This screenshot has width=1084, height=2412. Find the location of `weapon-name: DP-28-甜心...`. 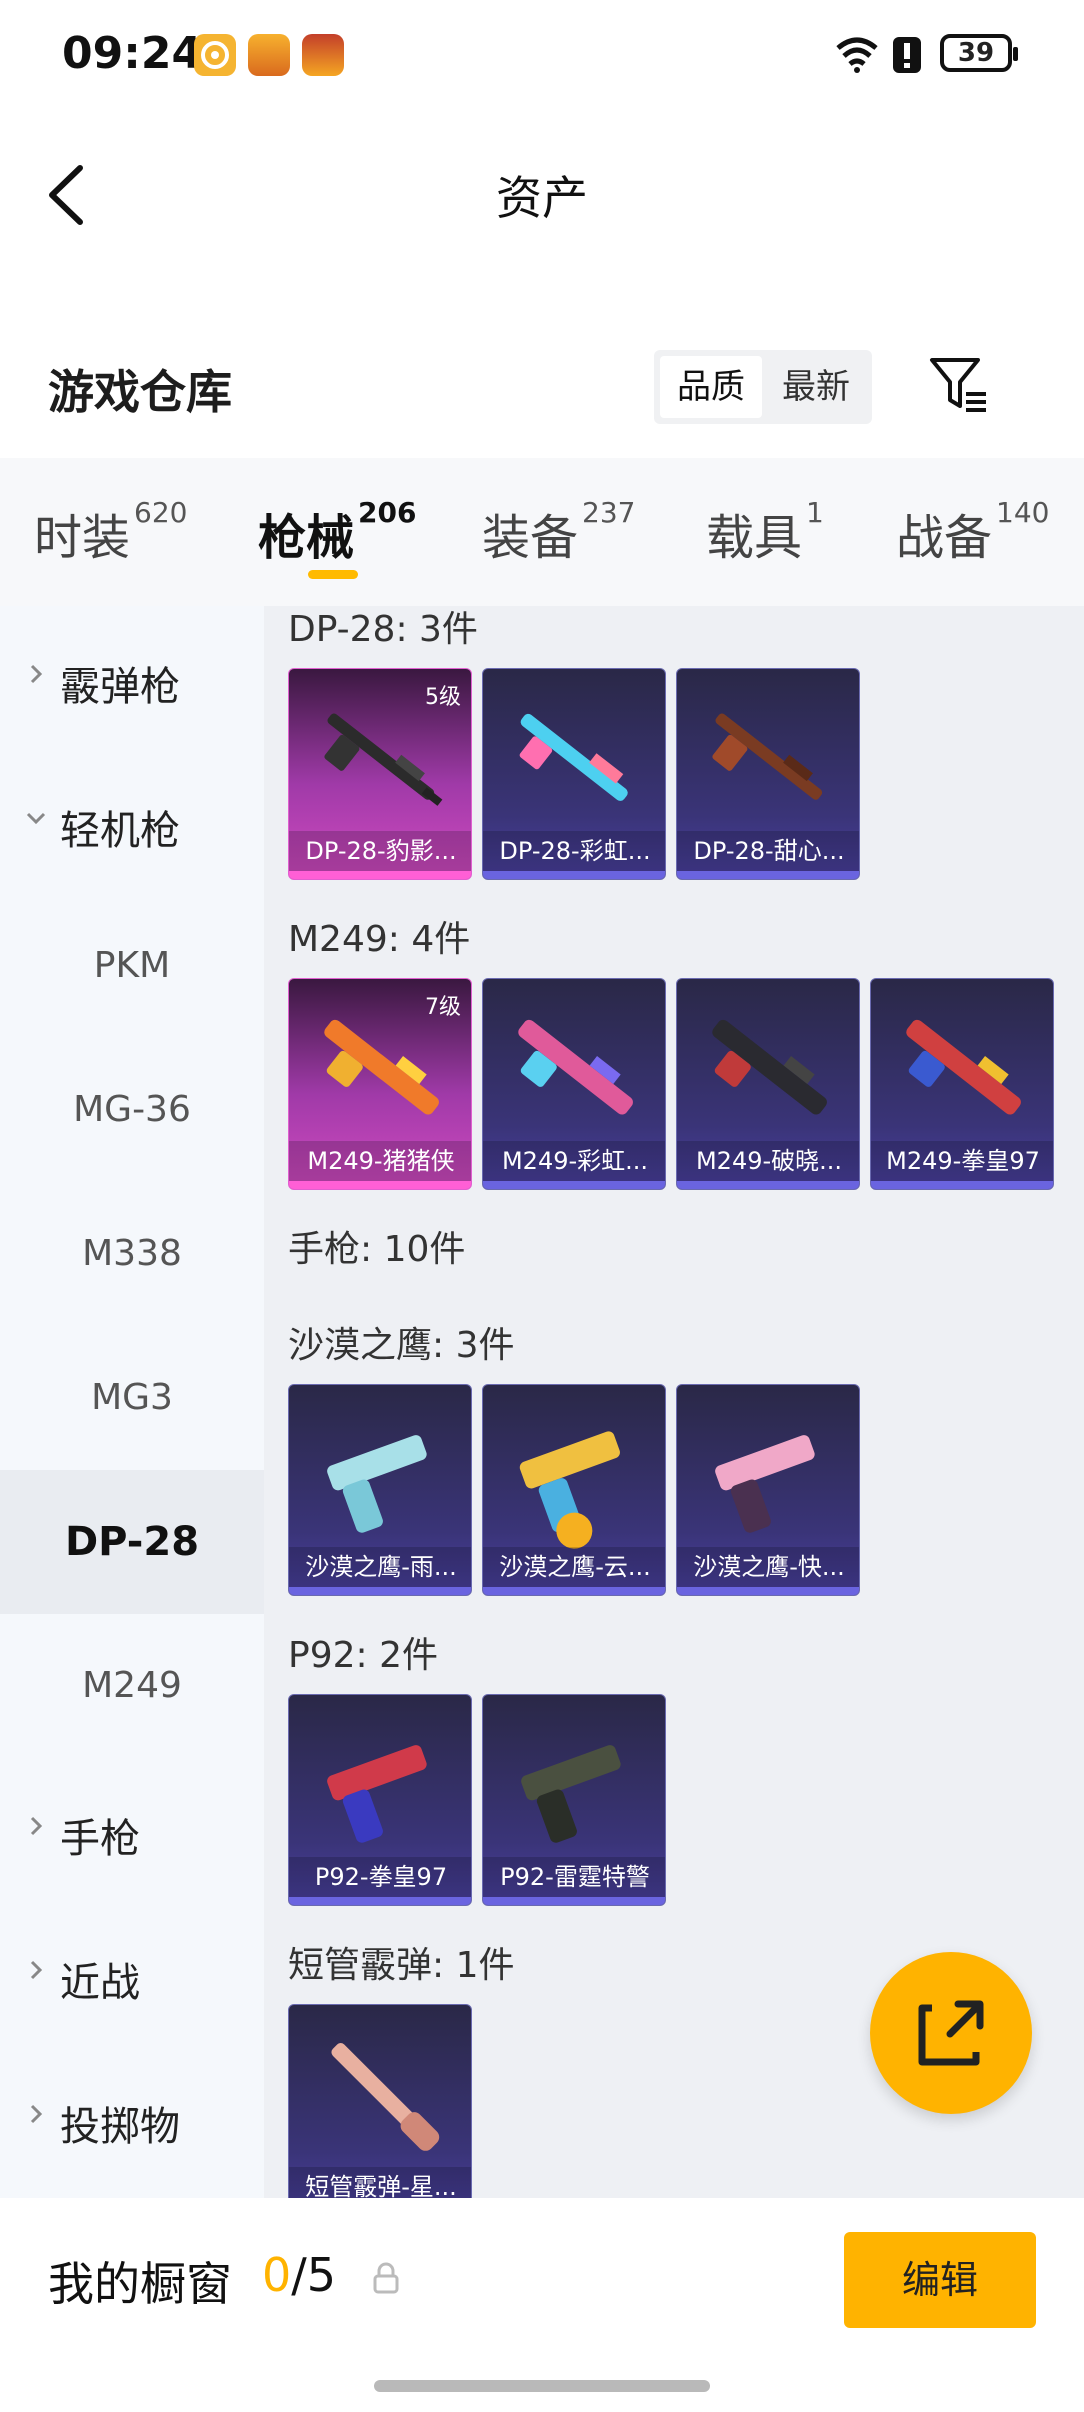

weapon-name: DP-28-甜心... is located at coordinates (768, 851).